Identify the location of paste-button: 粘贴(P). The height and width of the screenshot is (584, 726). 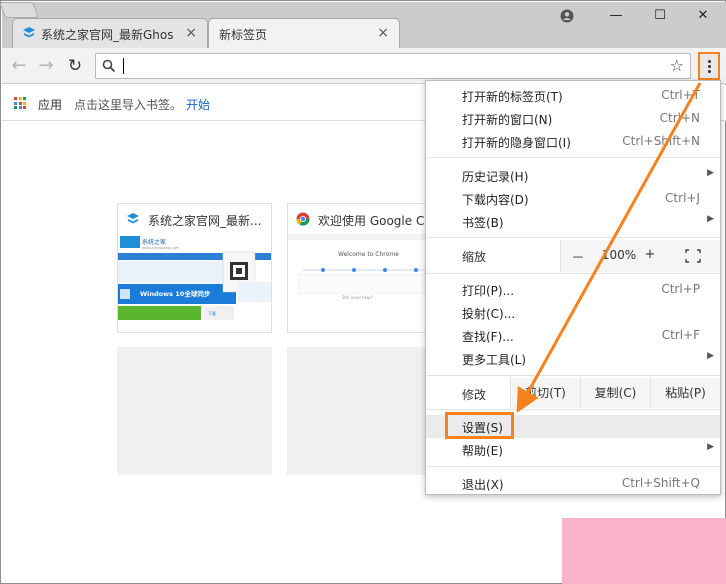
(685, 393).